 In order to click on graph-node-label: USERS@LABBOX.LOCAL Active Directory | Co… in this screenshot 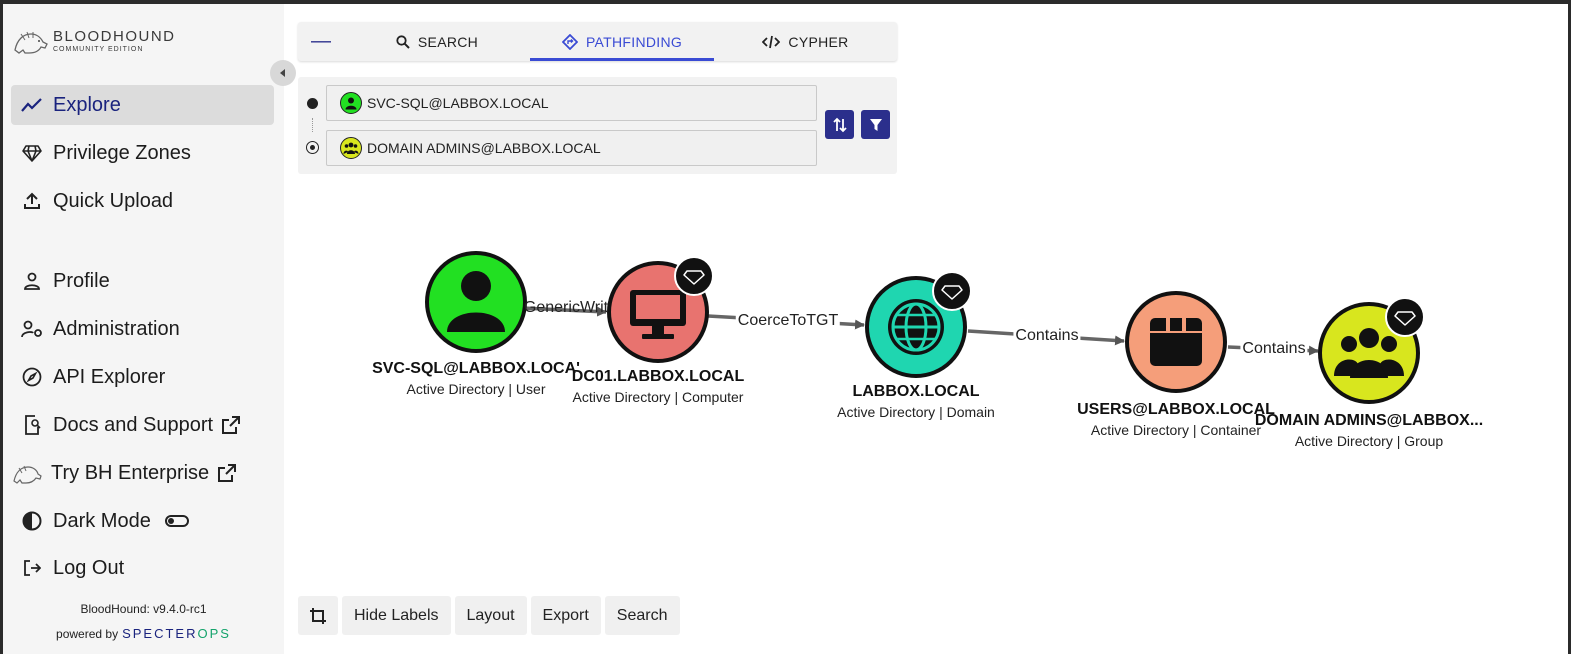, I will do `click(1176, 419)`.